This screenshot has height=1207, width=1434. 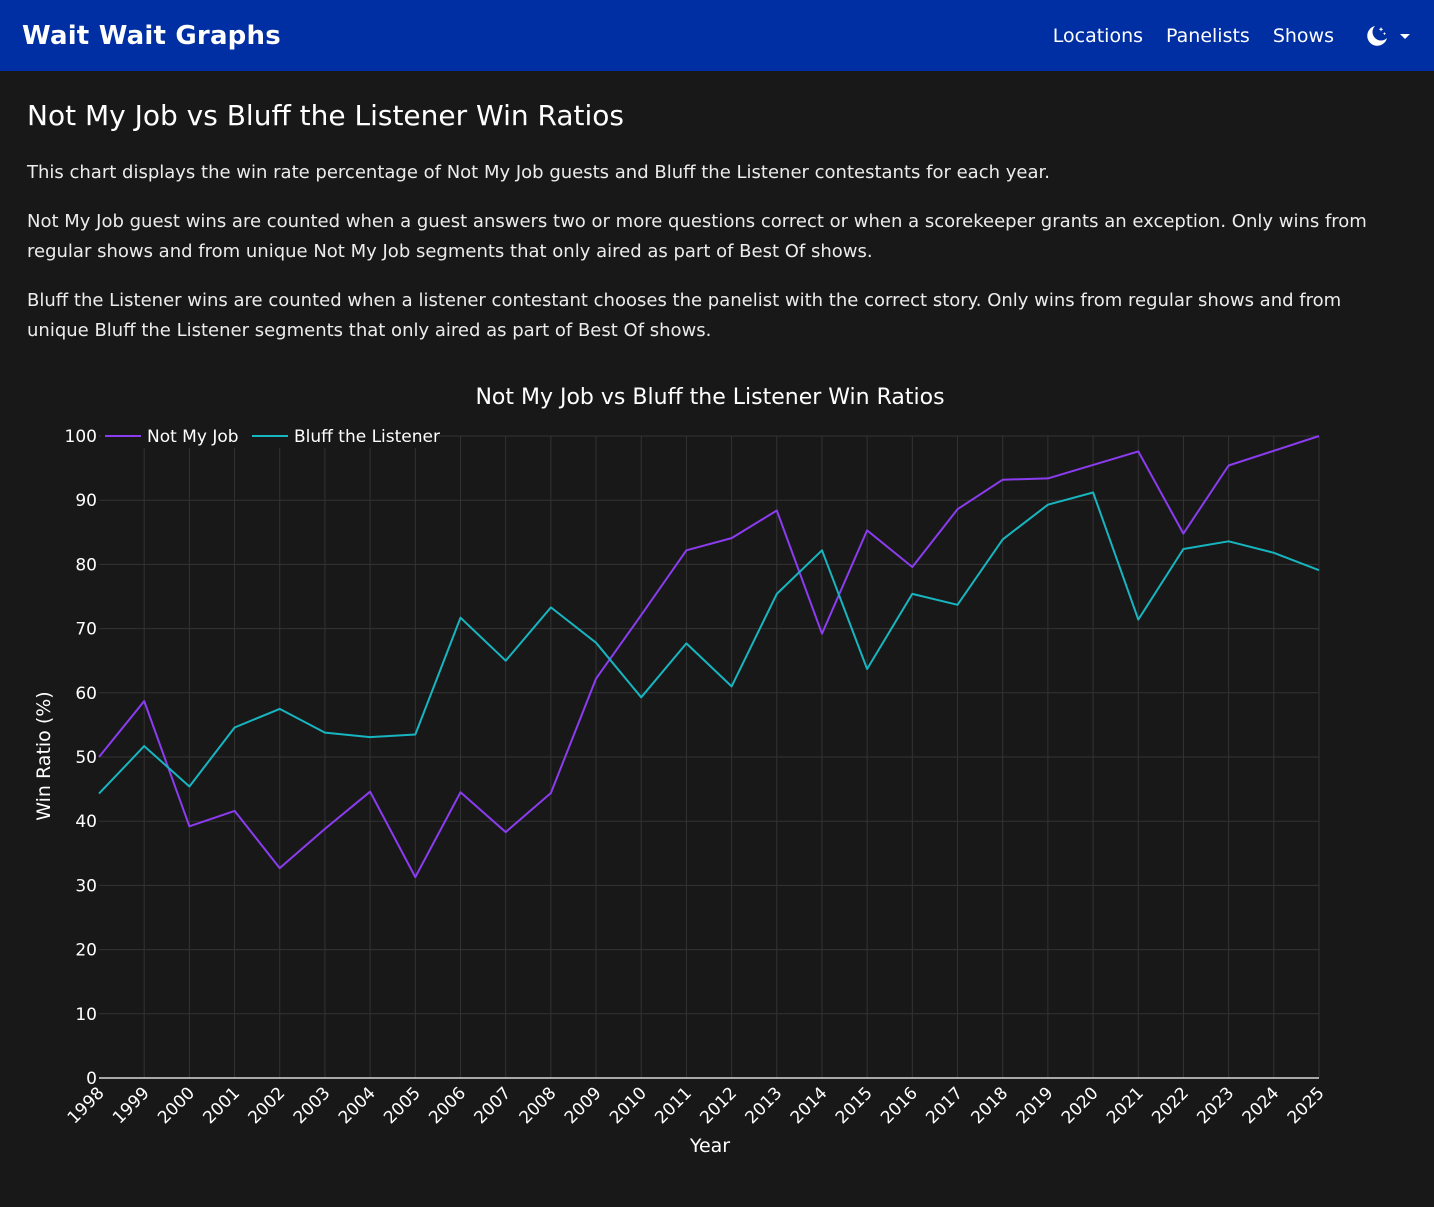 What do you see at coordinates (1080, 1105) in the screenshot?
I see `x-tick-label: 2020` at bounding box center [1080, 1105].